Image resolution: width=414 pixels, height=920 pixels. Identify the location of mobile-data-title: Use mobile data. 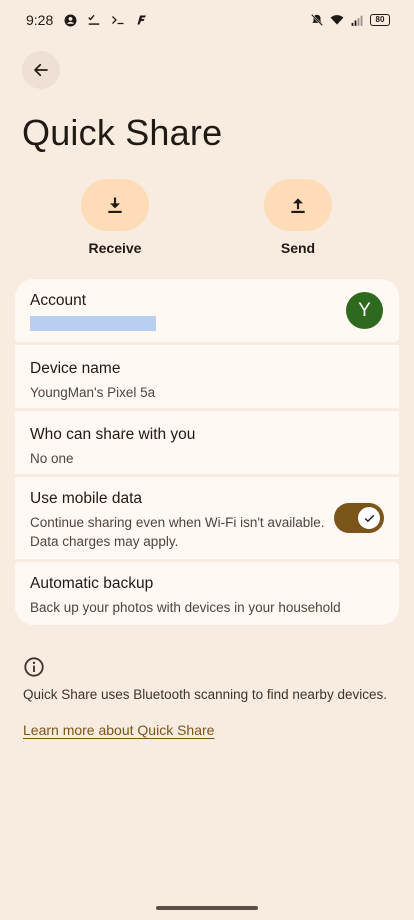
(86, 498).